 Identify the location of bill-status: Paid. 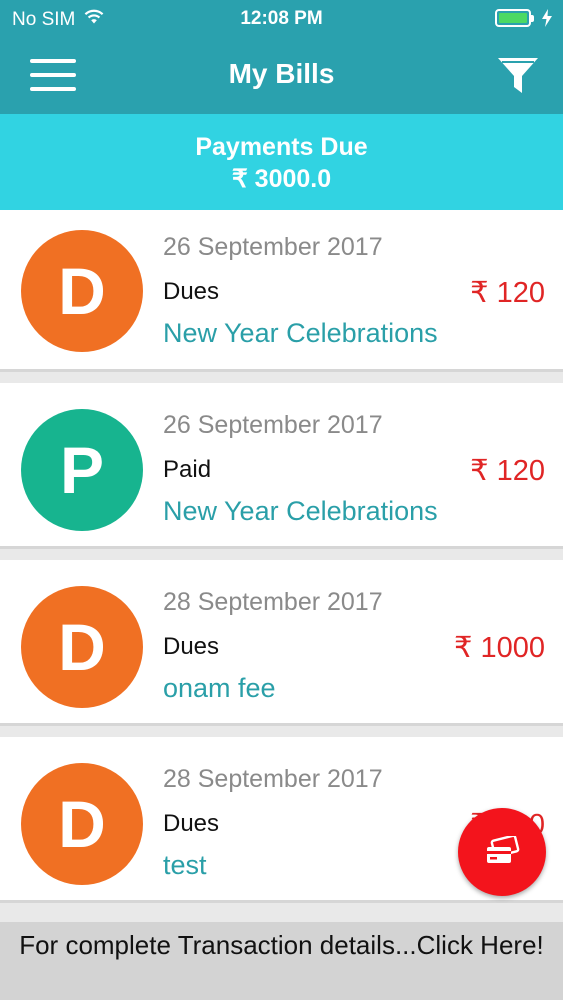
(187, 469).